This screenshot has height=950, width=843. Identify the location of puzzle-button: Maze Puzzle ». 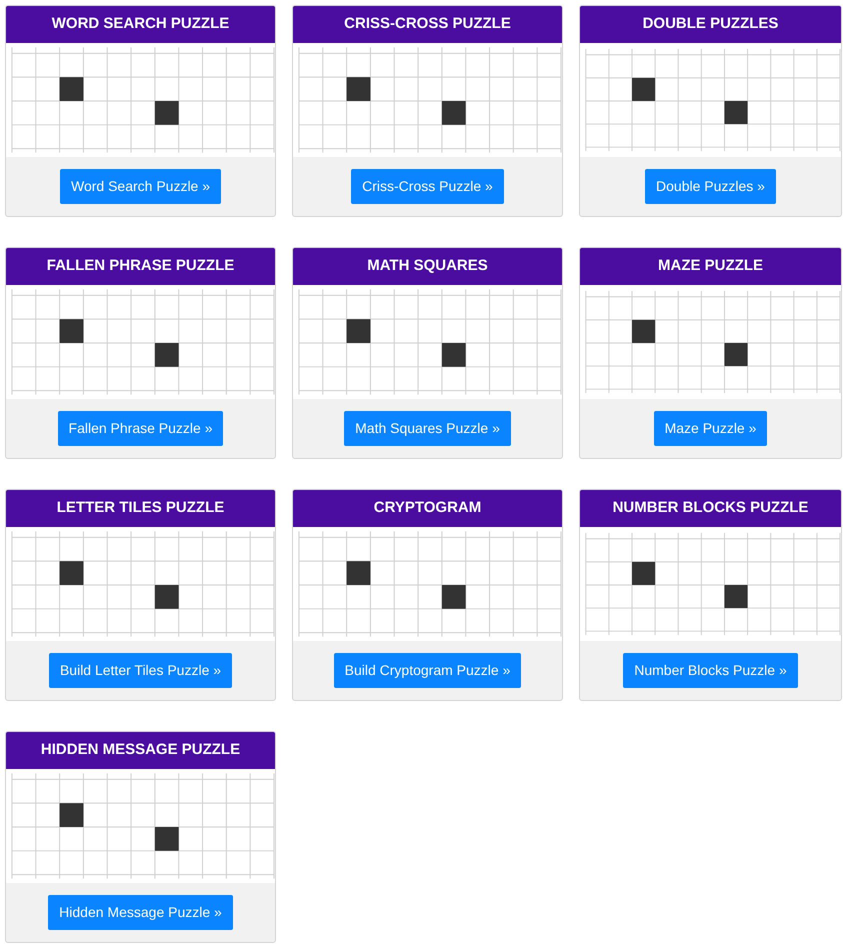
(711, 428).